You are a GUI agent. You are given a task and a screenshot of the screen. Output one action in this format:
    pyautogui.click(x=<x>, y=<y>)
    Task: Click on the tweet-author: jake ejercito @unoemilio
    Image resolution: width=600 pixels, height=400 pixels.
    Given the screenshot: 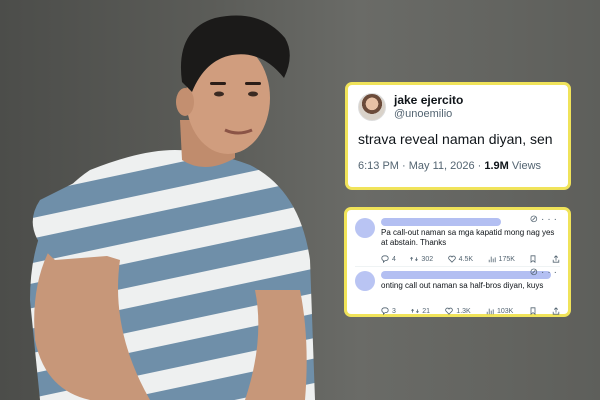 What is the action you would take?
    pyautogui.click(x=428, y=107)
    